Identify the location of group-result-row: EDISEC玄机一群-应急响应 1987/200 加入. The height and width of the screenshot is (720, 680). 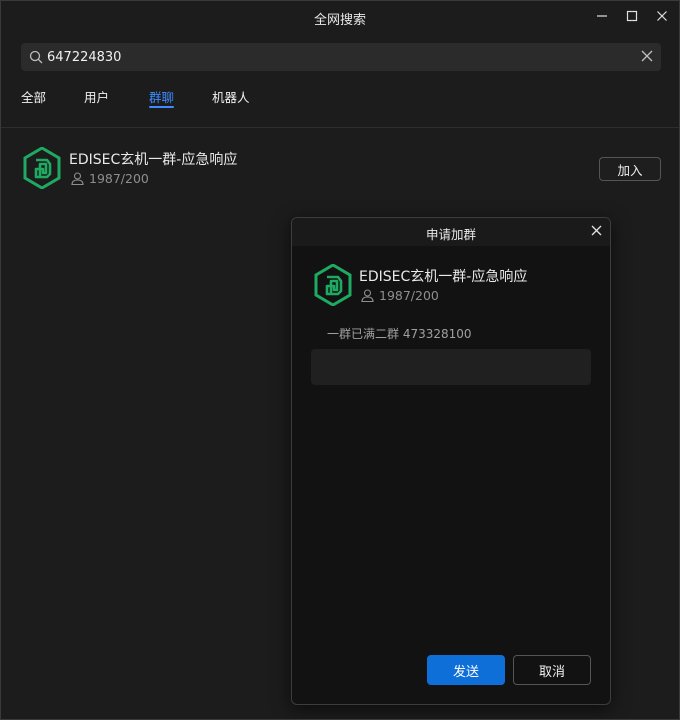
(341, 168).